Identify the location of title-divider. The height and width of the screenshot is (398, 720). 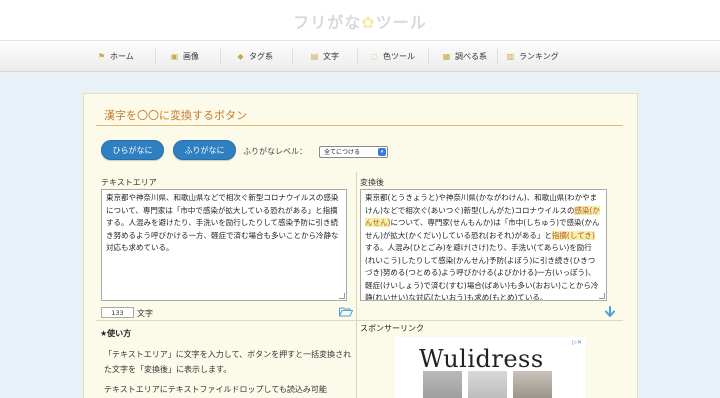
(359, 125).